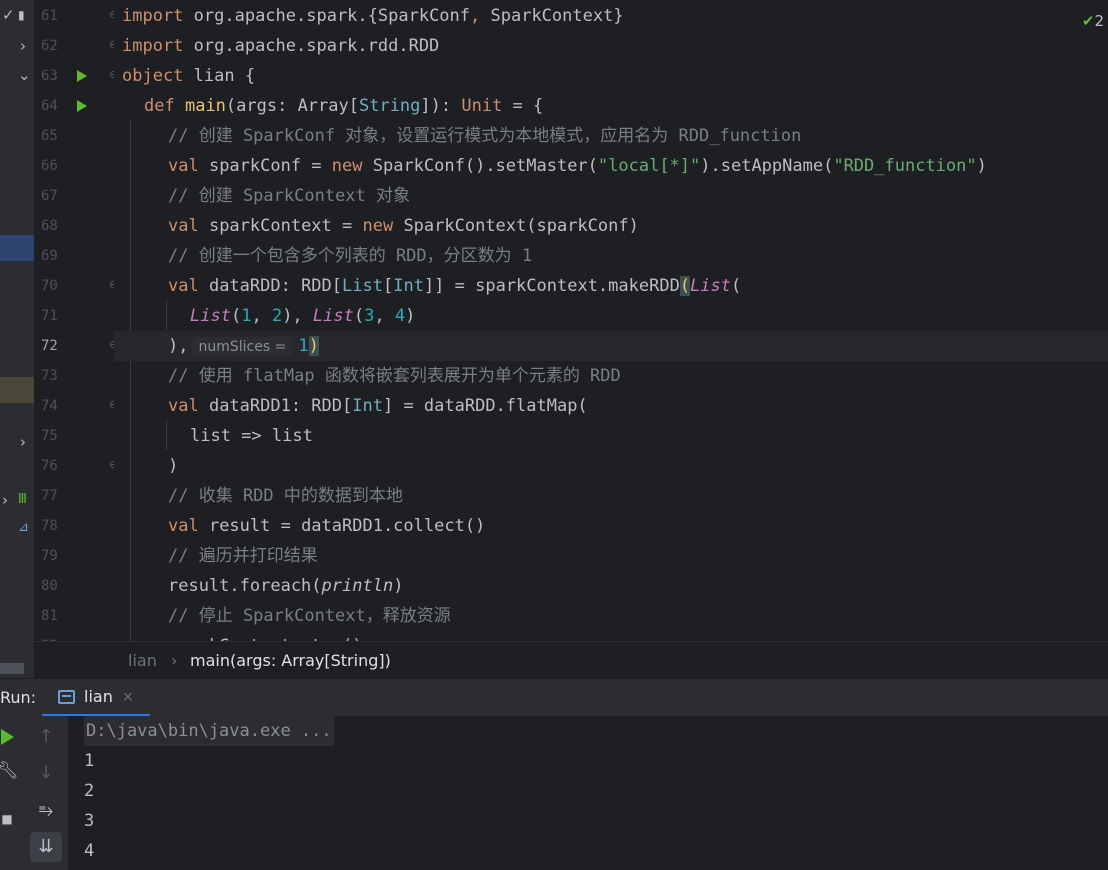 The width and height of the screenshot is (1108, 870). What do you see at coordinates (49, 136) in the screenshot?
I see `line-number: 65` at bounding box center [49, 136].